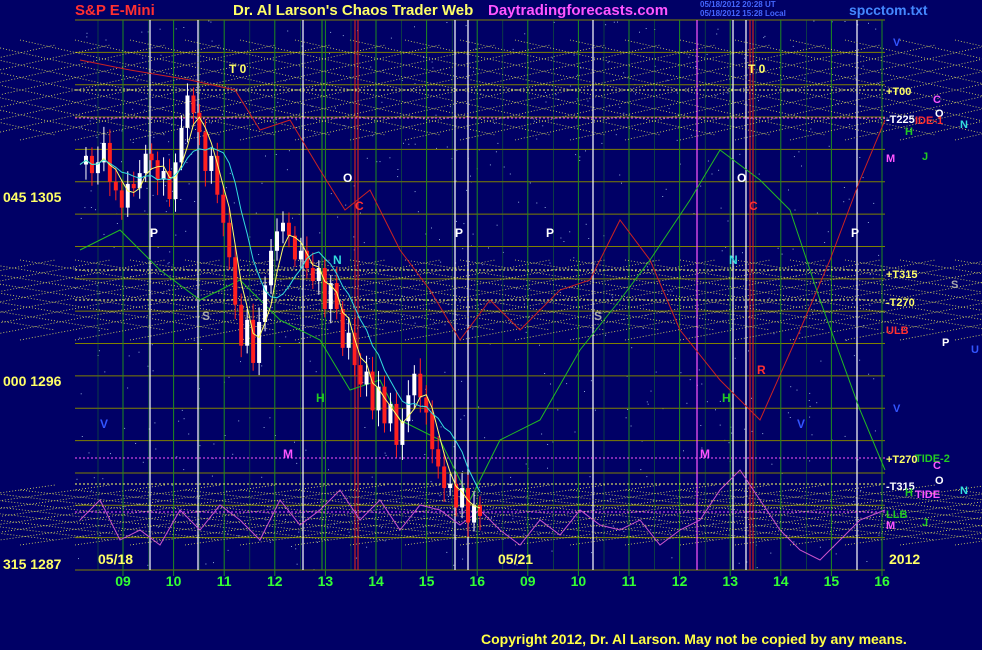  What do you see at coordinates (705, 454) in the screenshot?
I see `planet-marker: M` at bounding box center [705, 454].